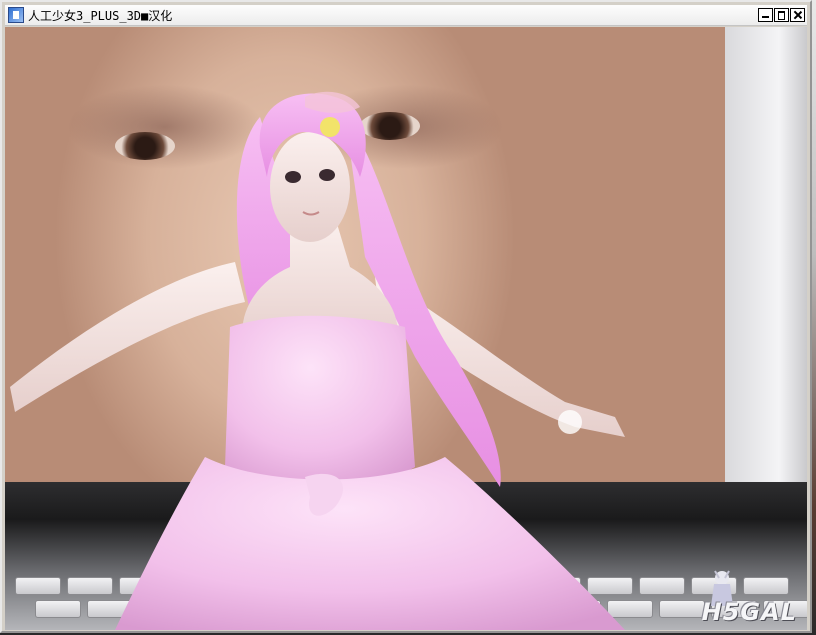  I want to click on maximize-icon, so click(781, 15).